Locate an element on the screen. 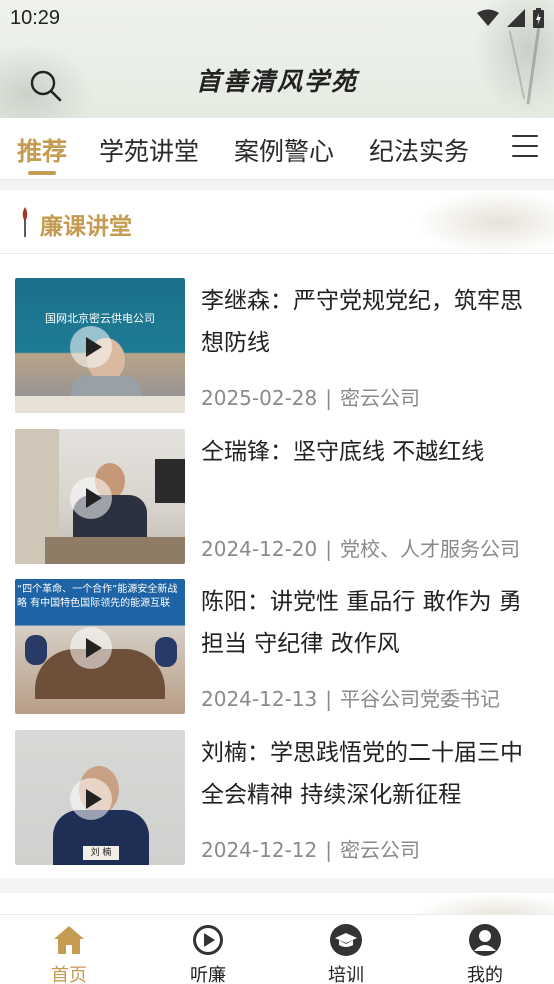  battery-icon is located at coordinates (538, 18).